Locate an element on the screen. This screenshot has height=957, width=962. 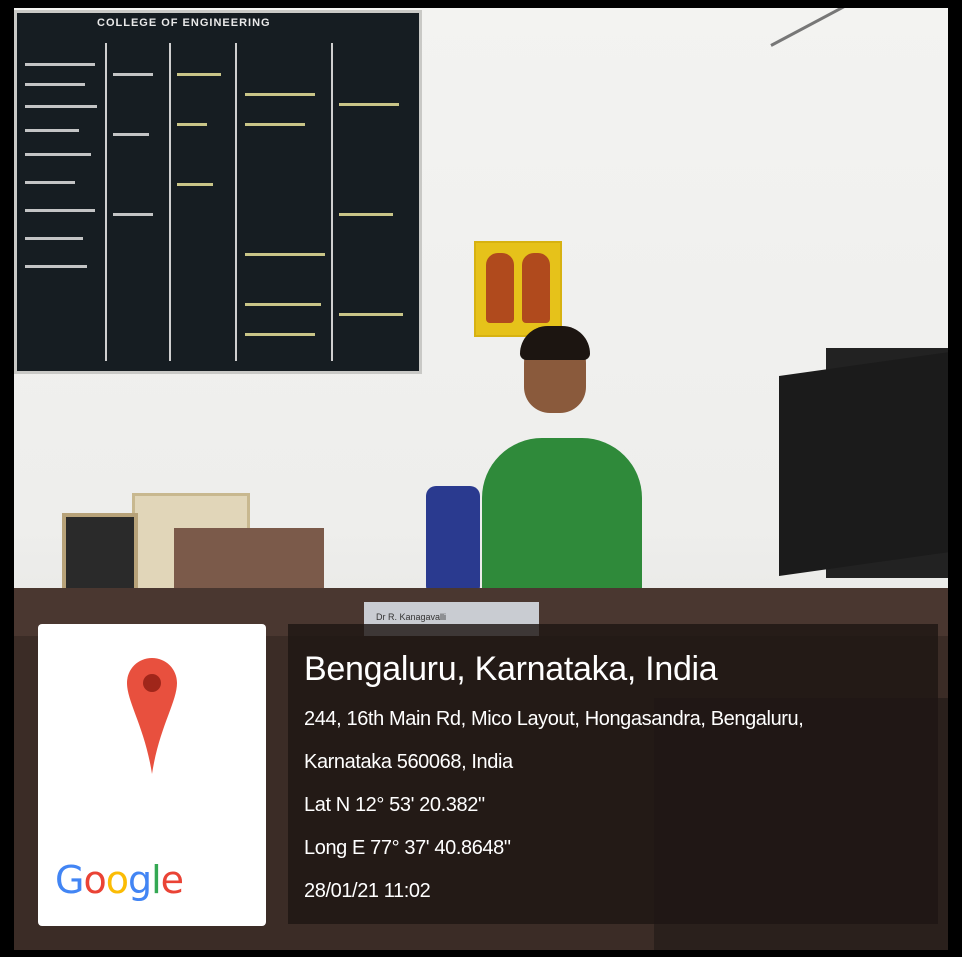
google-logo-letter: l is located at coordinates (156, 880).